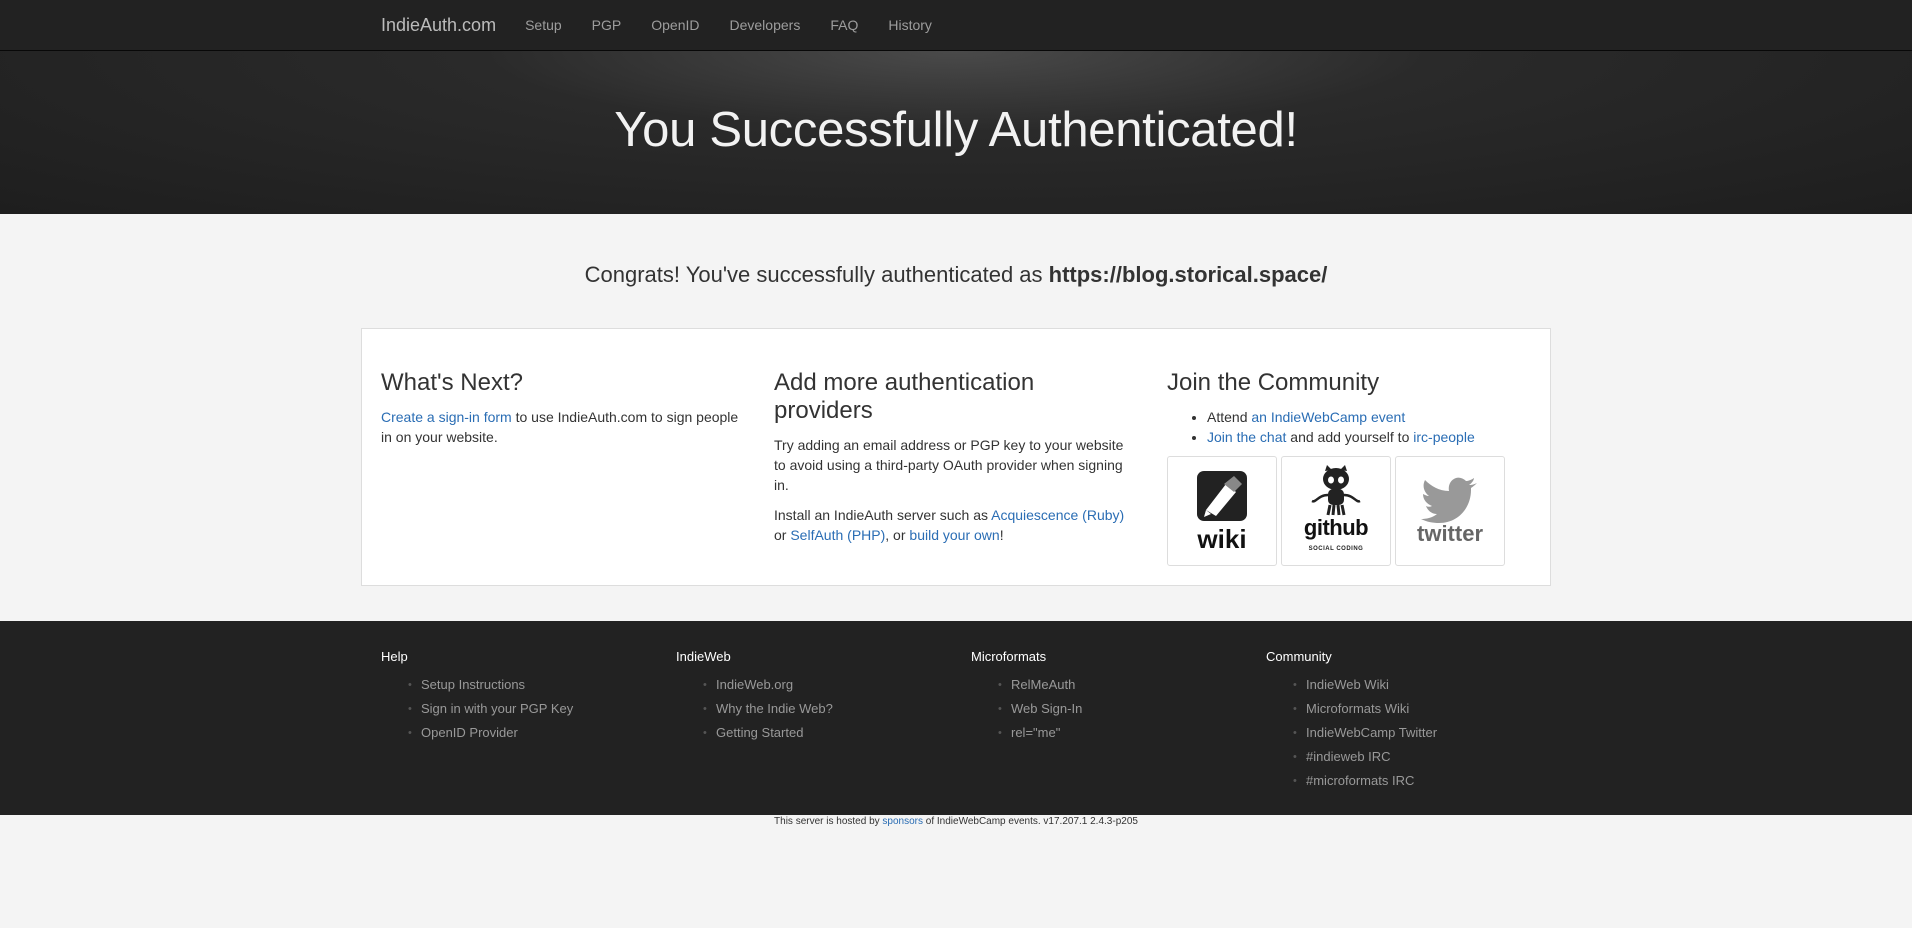 The image size is (1912, 928). I want to click on footer-link-microformats-irc: #microformats IRC, so click(1360, 780).